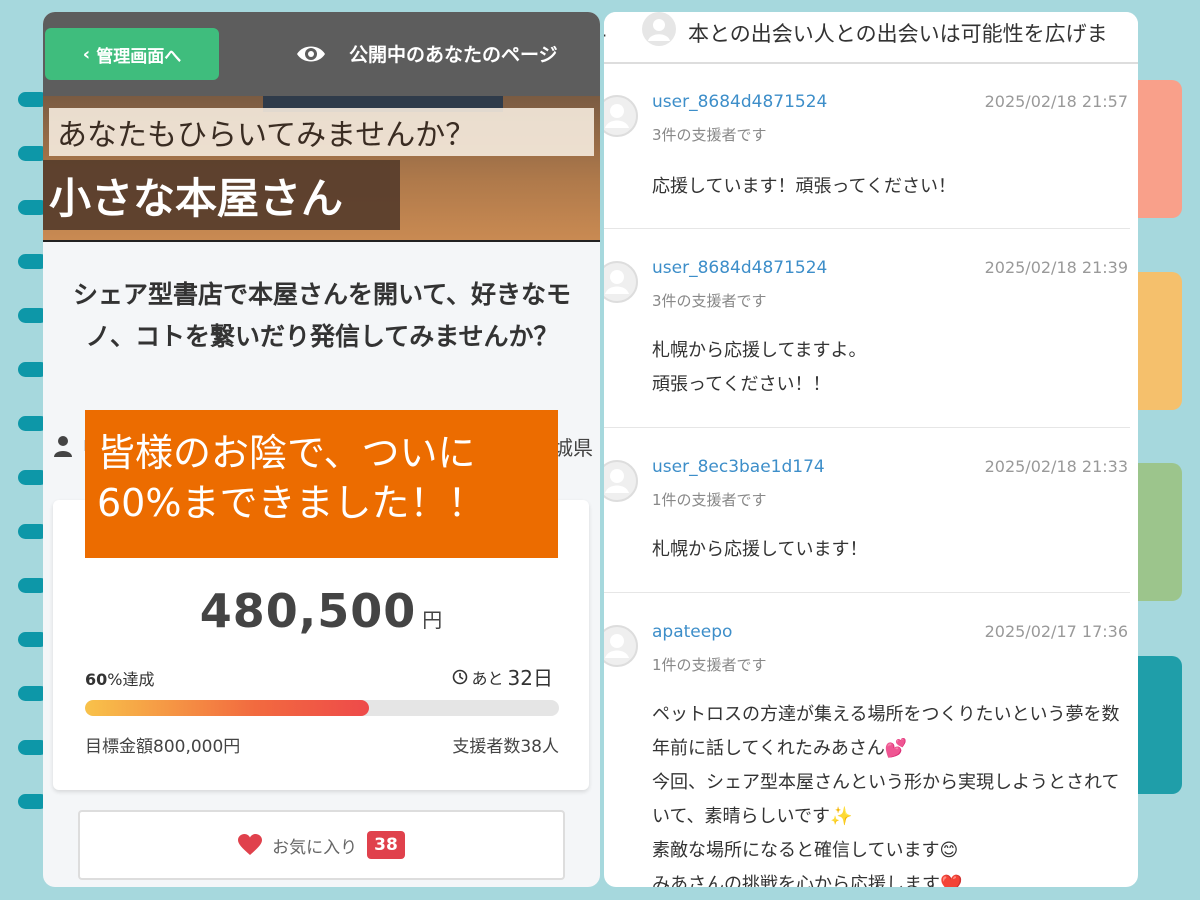  What do you see at coordinates (321, 132) in the screenshot?
I see `hero-caption-1: あなたもひらいてみませんか？` at bounding box center [321, 132].